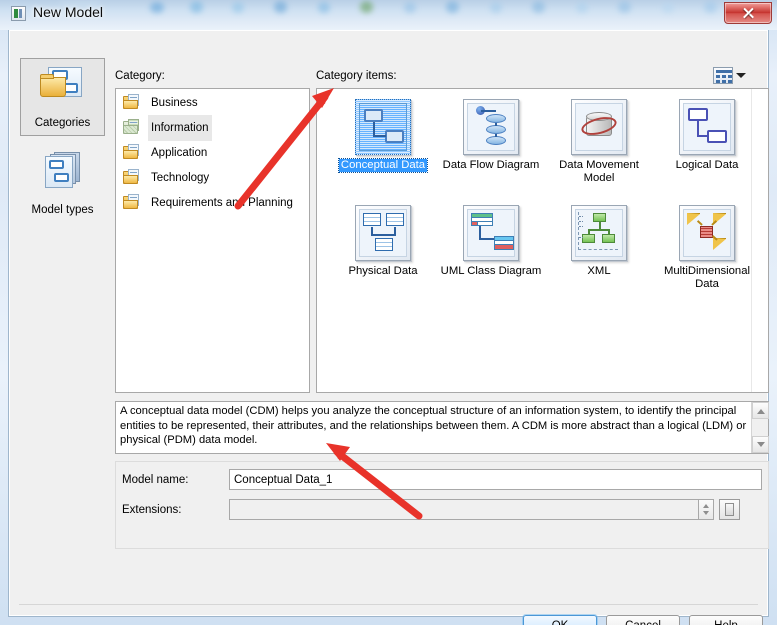 This screenshot has height=625, width=777. Describe the element at coordinates (491, 271) in the screenshot. I see `category-item-label: UML Class Diagram` at that location.